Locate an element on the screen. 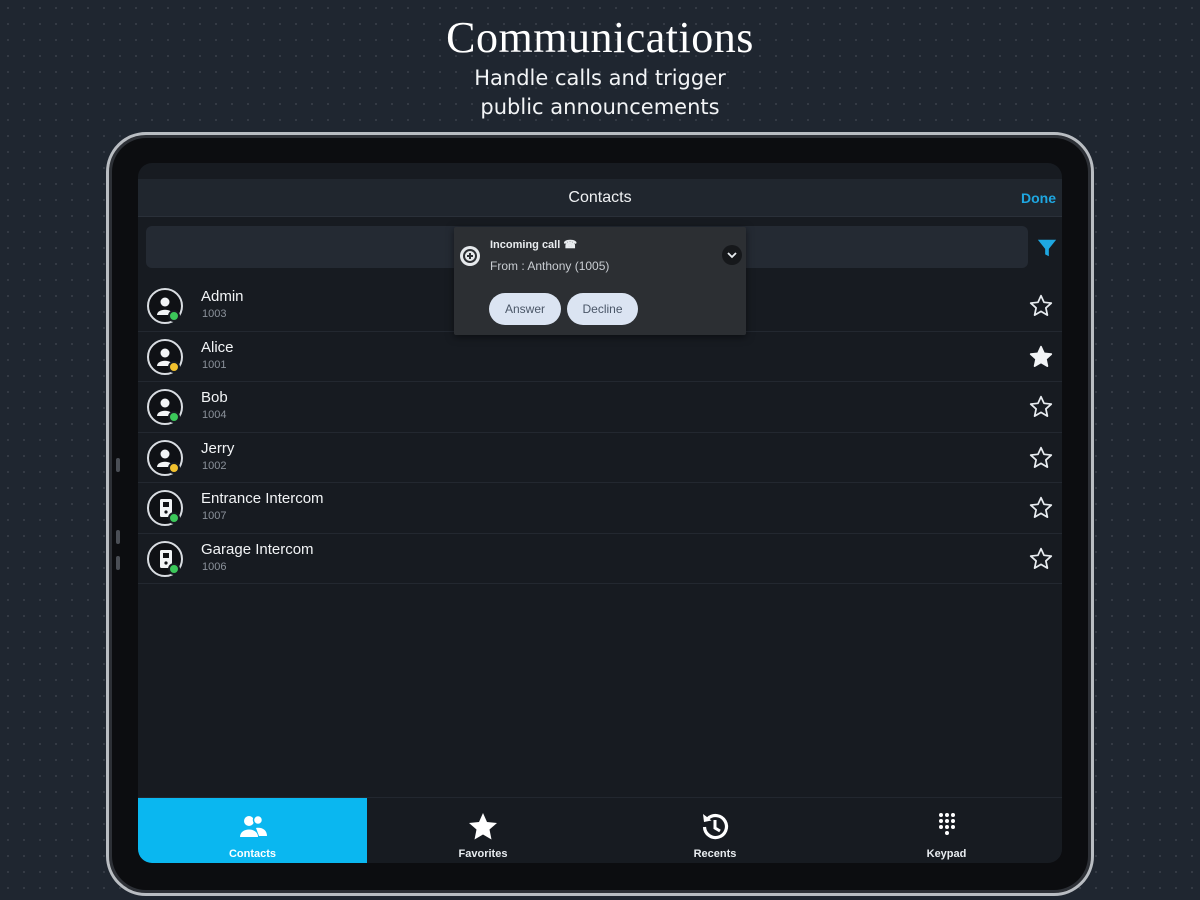 The image size is (1200, 900). navigation-bar: Contacts Done is located at coordinates (600, 198).